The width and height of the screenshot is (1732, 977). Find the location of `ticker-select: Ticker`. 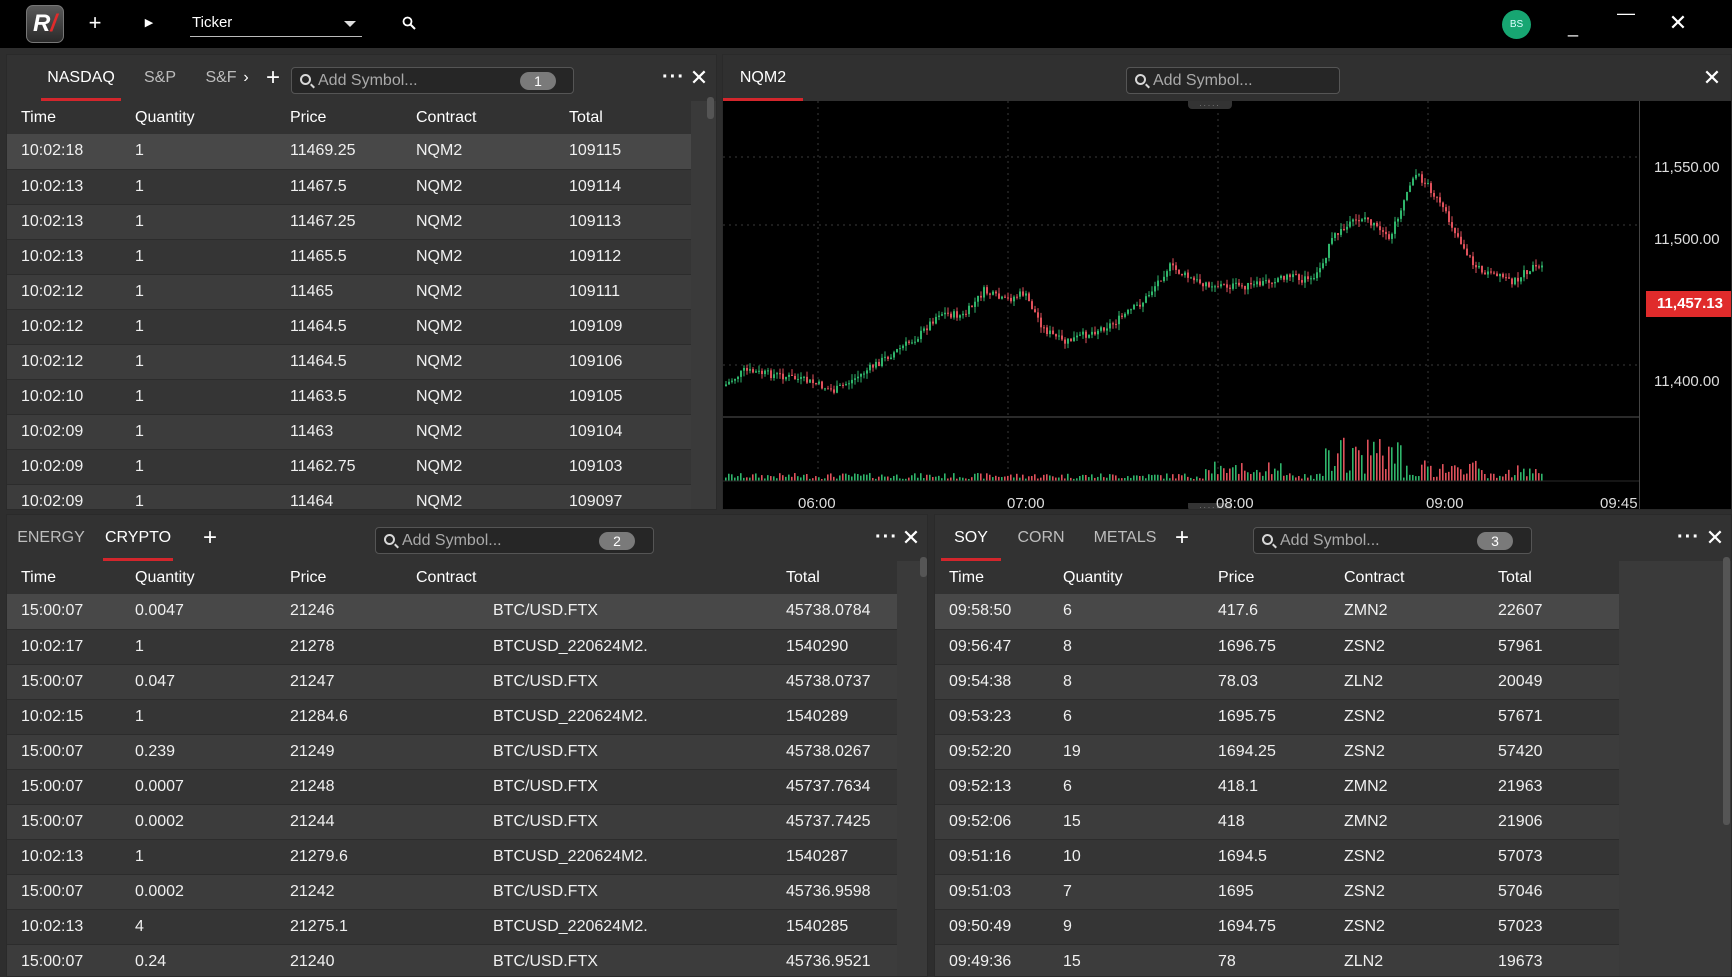

ticker-select: Ticker is located at coordinates (276, 23).